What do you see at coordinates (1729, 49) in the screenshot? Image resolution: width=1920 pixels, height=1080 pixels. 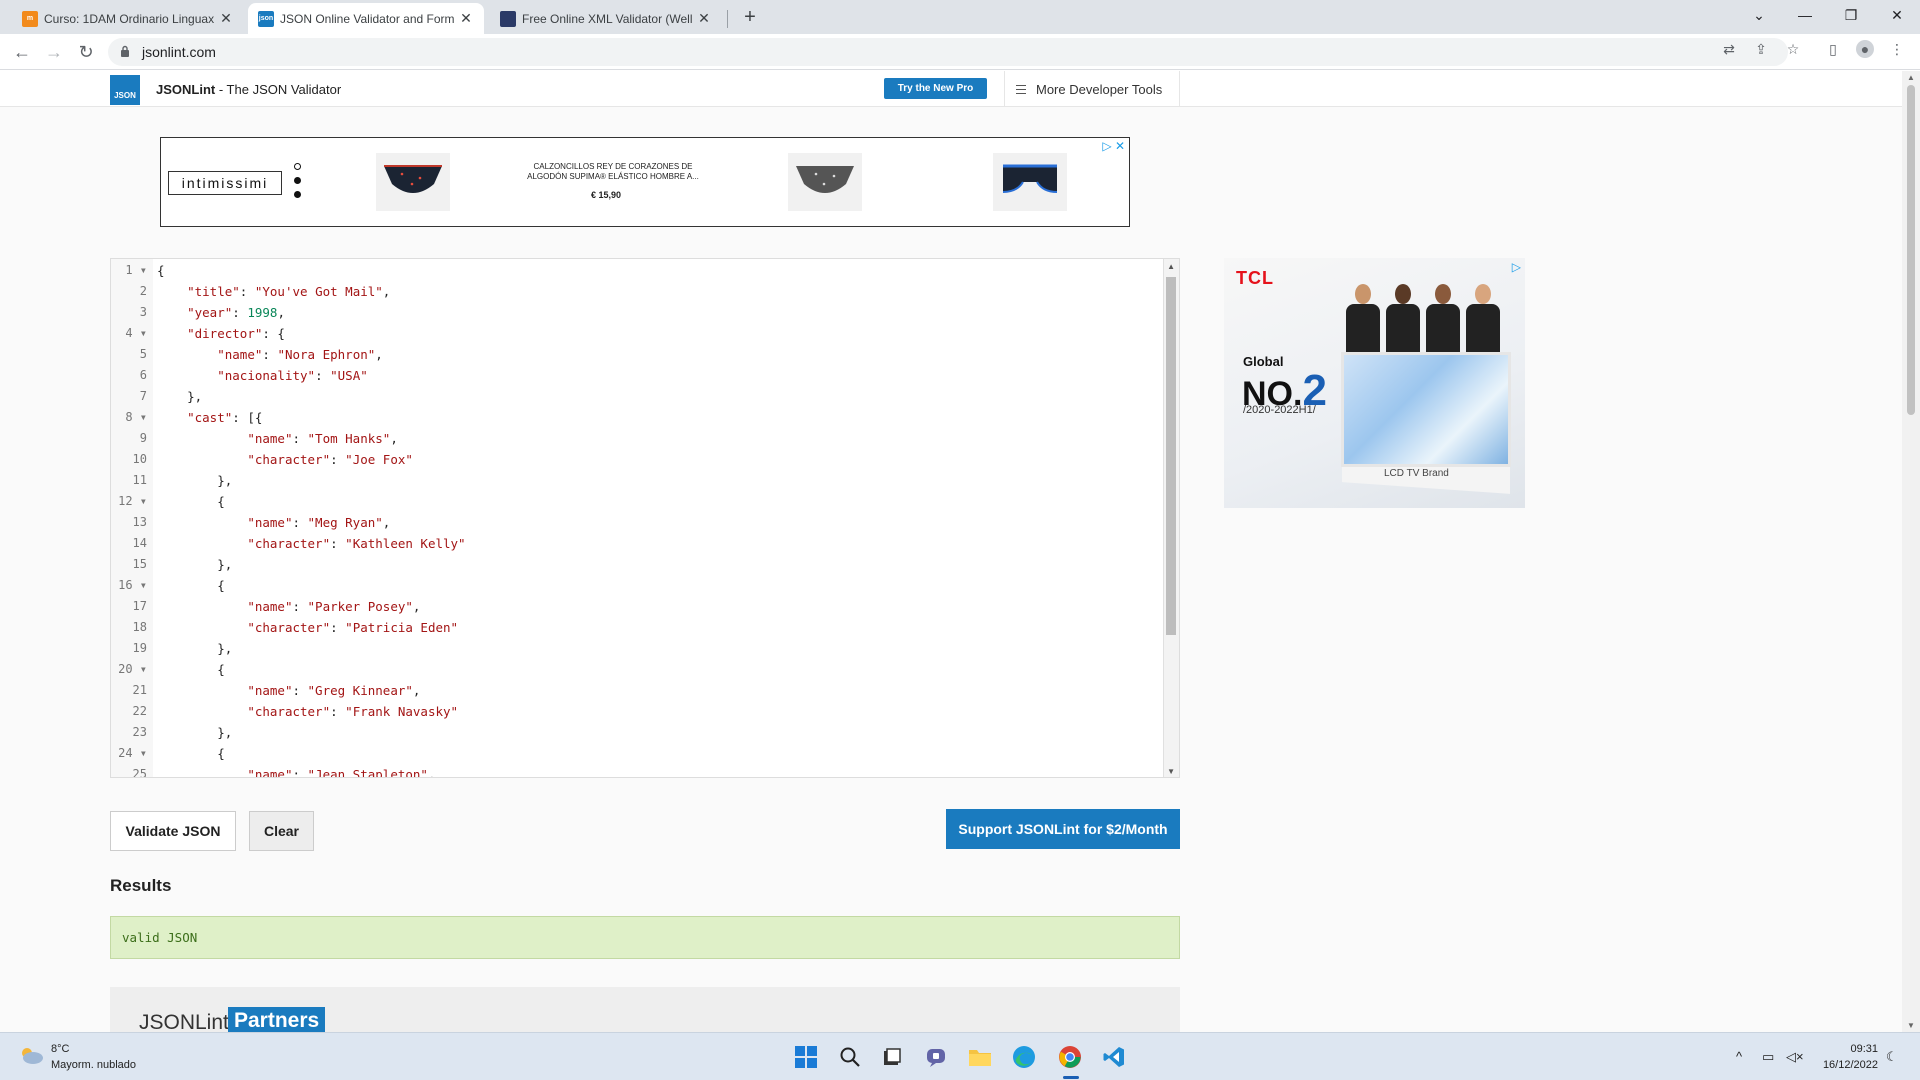 I see `translate-icon: ⇄` at bounding box center [1729, 49].